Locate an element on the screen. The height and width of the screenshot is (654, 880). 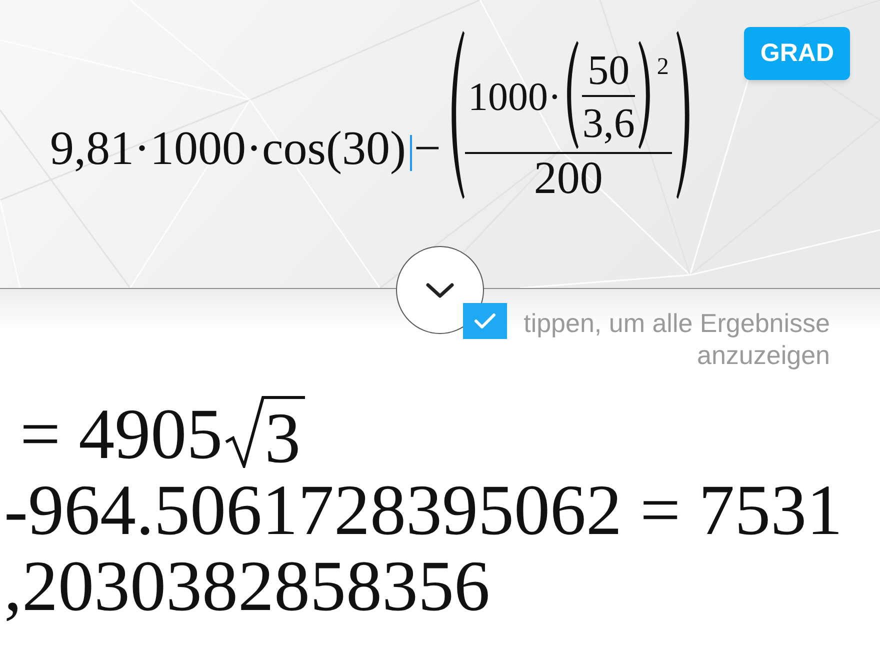
numerator-term: 1000· is located at coordinates (515, 97).